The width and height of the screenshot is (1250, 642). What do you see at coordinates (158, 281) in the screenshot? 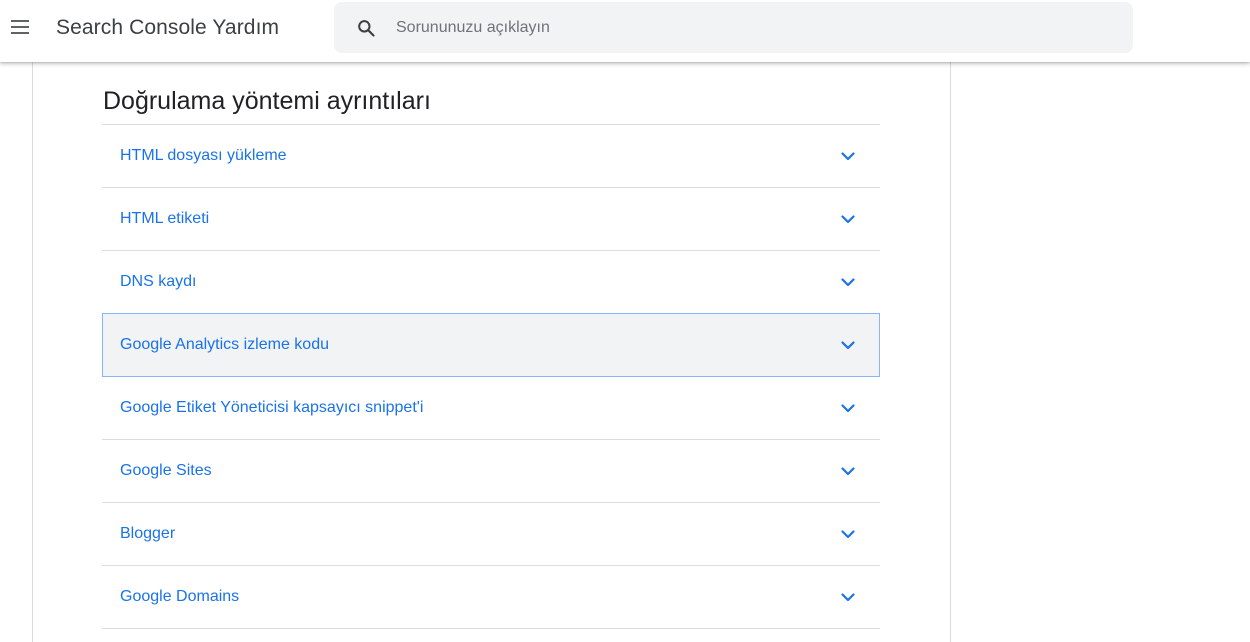
I see `accordion-item-label: DNS kaydı` at bounding box center [158, 281].